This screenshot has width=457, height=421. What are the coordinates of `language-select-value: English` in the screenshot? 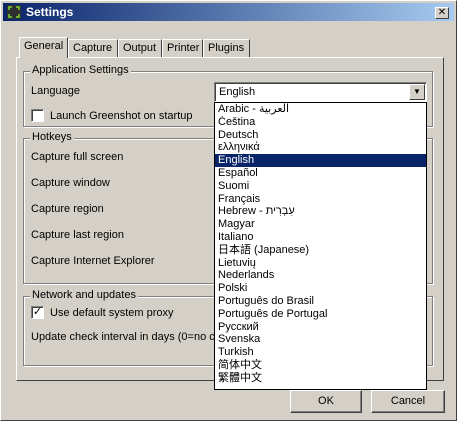 It's located at (237, 92).